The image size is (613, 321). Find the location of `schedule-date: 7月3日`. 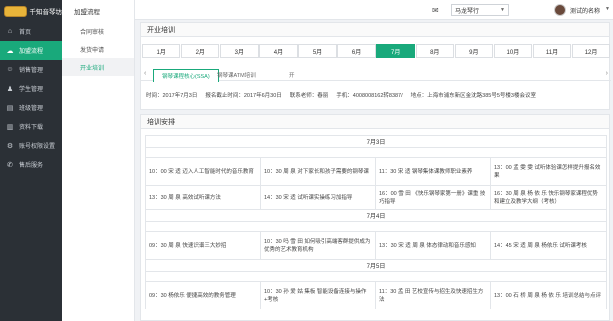

schedule-date: 7月3日 is located at coordinates (376, 141).